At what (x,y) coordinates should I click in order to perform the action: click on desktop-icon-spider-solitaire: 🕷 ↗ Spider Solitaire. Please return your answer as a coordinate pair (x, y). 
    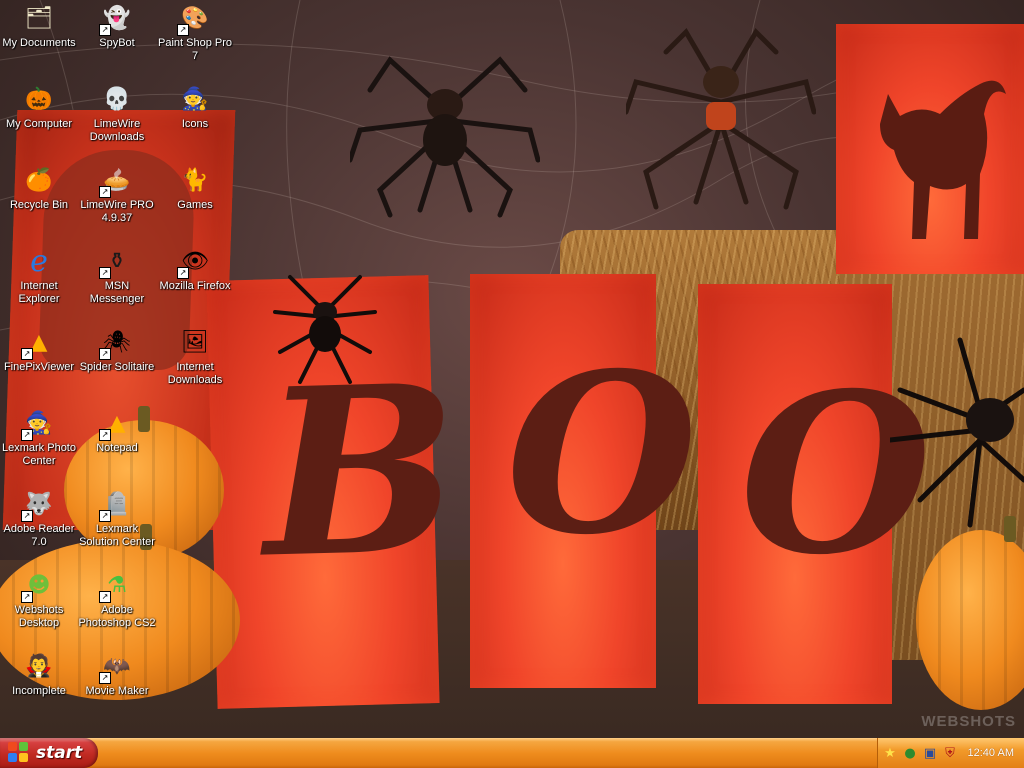
    Looking at the image, I should click on (117, 350).